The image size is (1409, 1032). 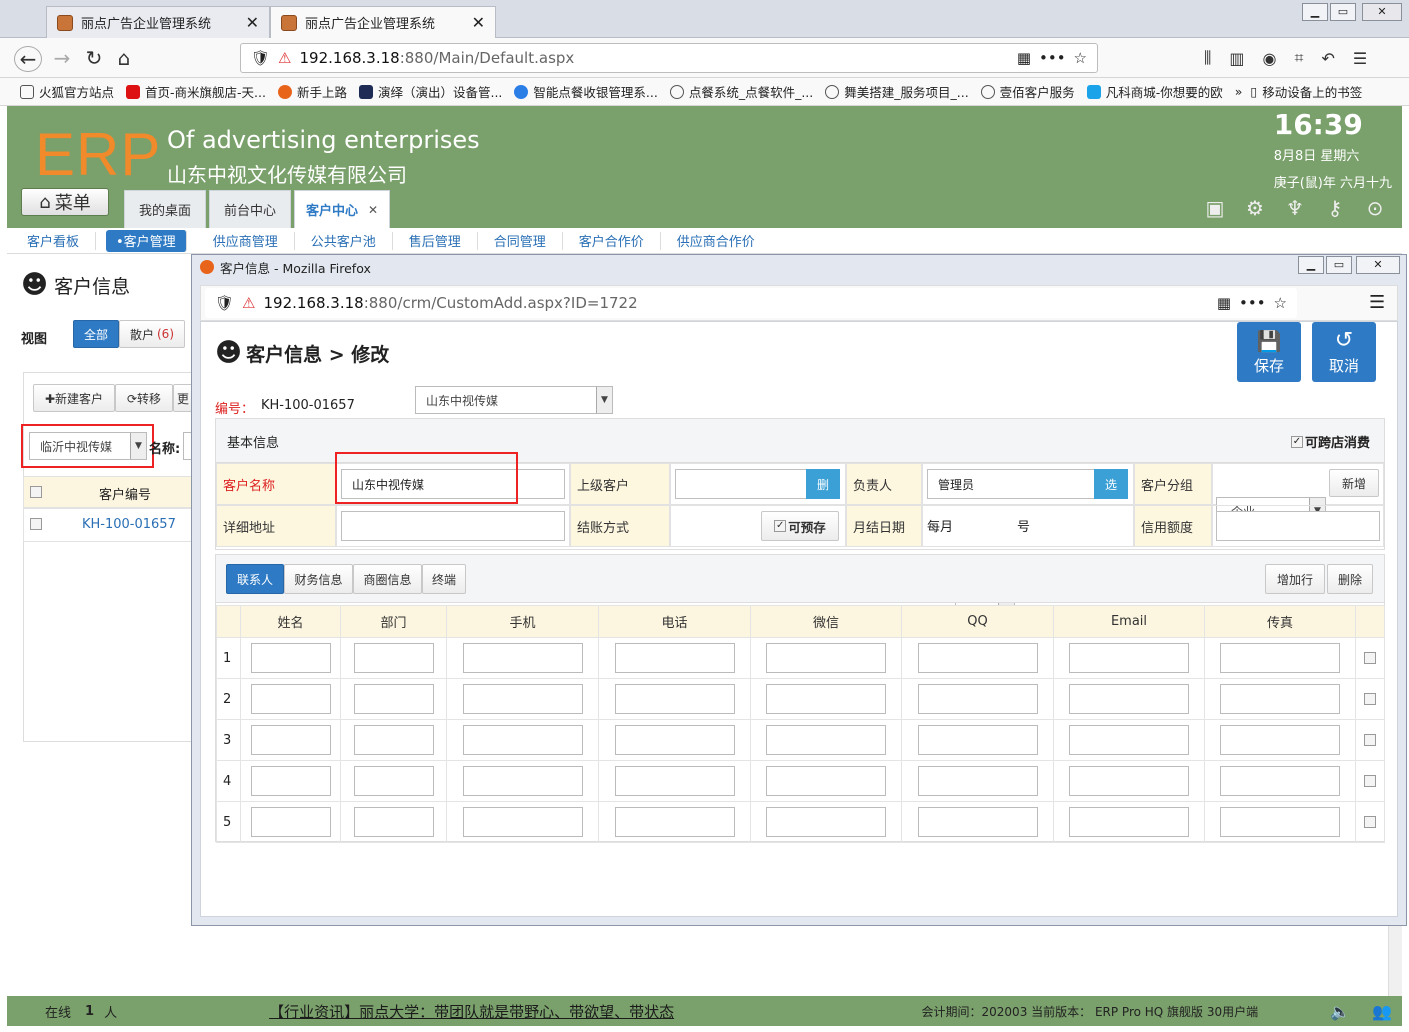 What do you see at coordinates (1330, 441) in the screenshot?
I see `cross-store-checkbox: ✓ 可跨店消费` at bounding box center [1330, 441].